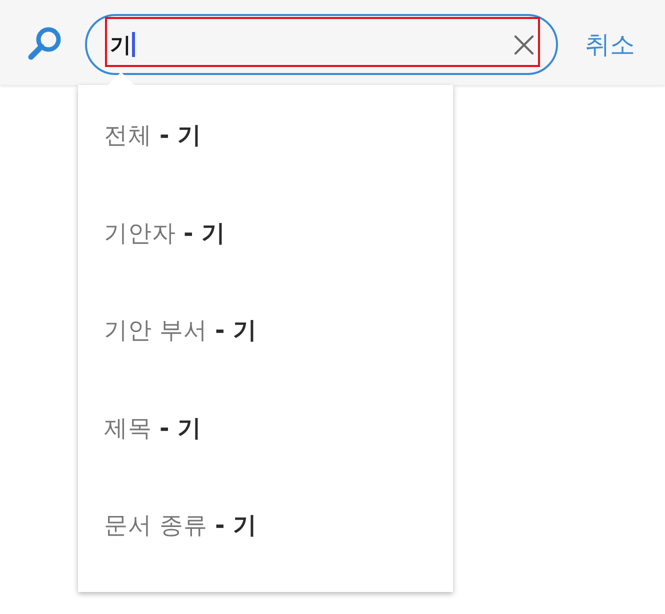 The height and width of the screenshot is (614, 665). I want to click on close-icon, so click(524, 44).